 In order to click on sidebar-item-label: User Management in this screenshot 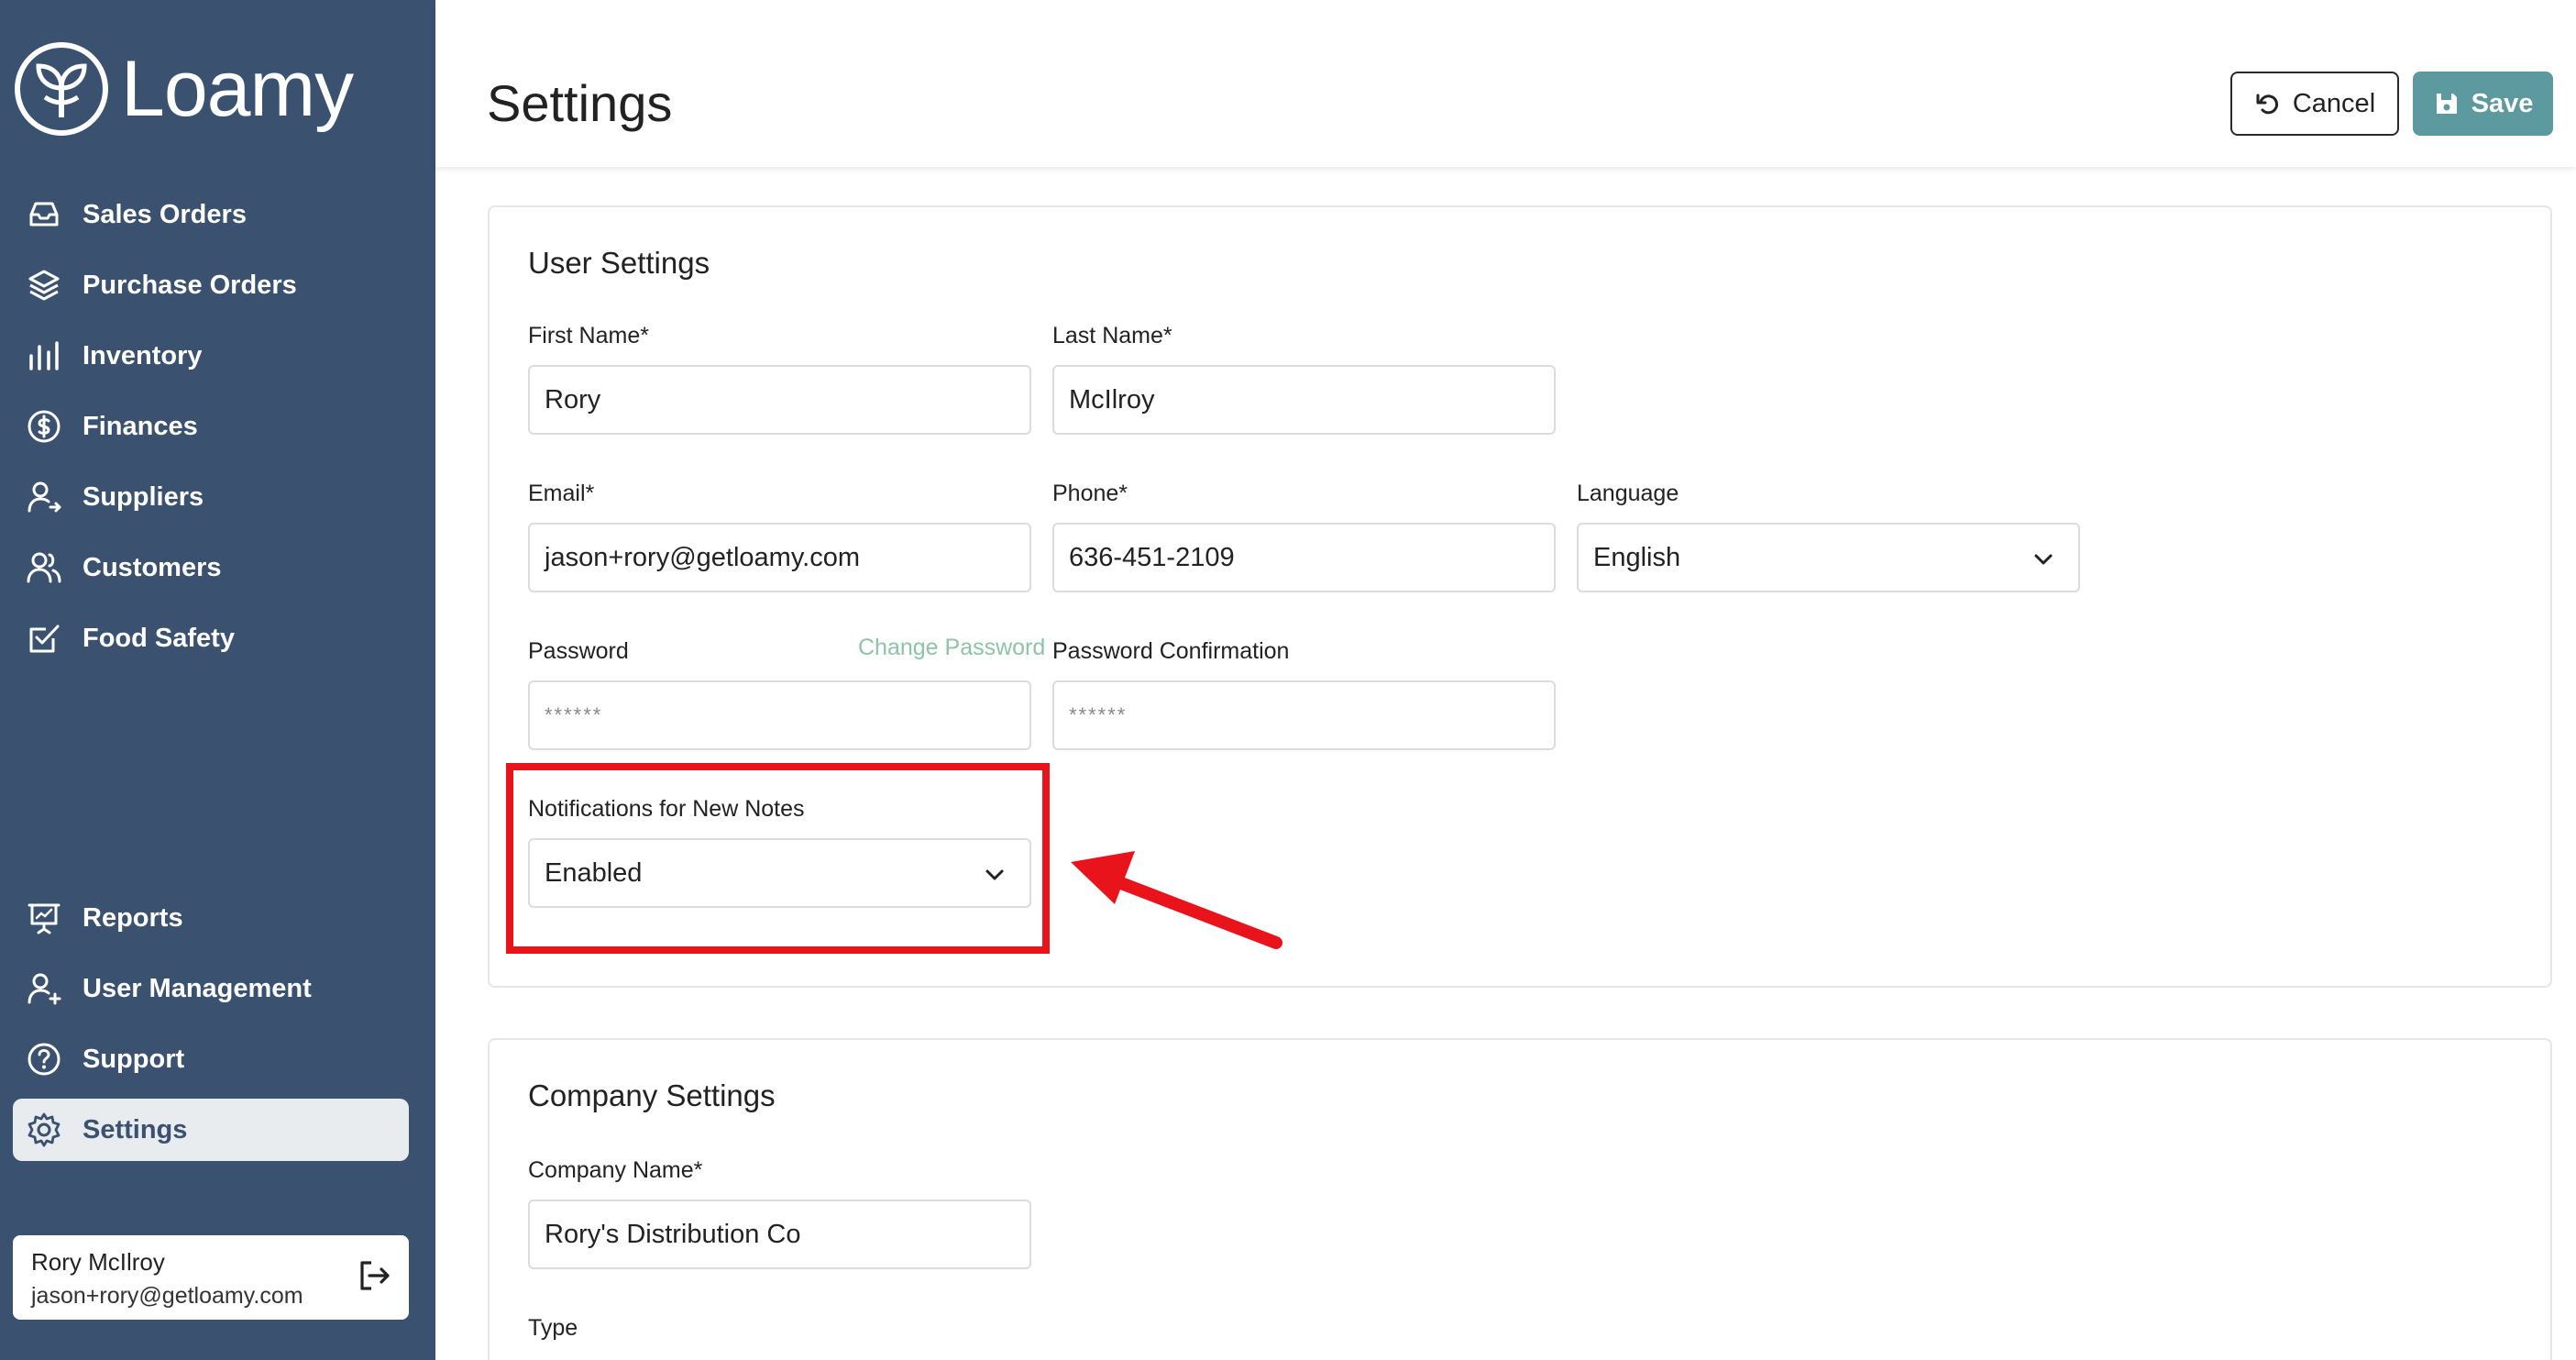, I will do `click(197, 988)`.